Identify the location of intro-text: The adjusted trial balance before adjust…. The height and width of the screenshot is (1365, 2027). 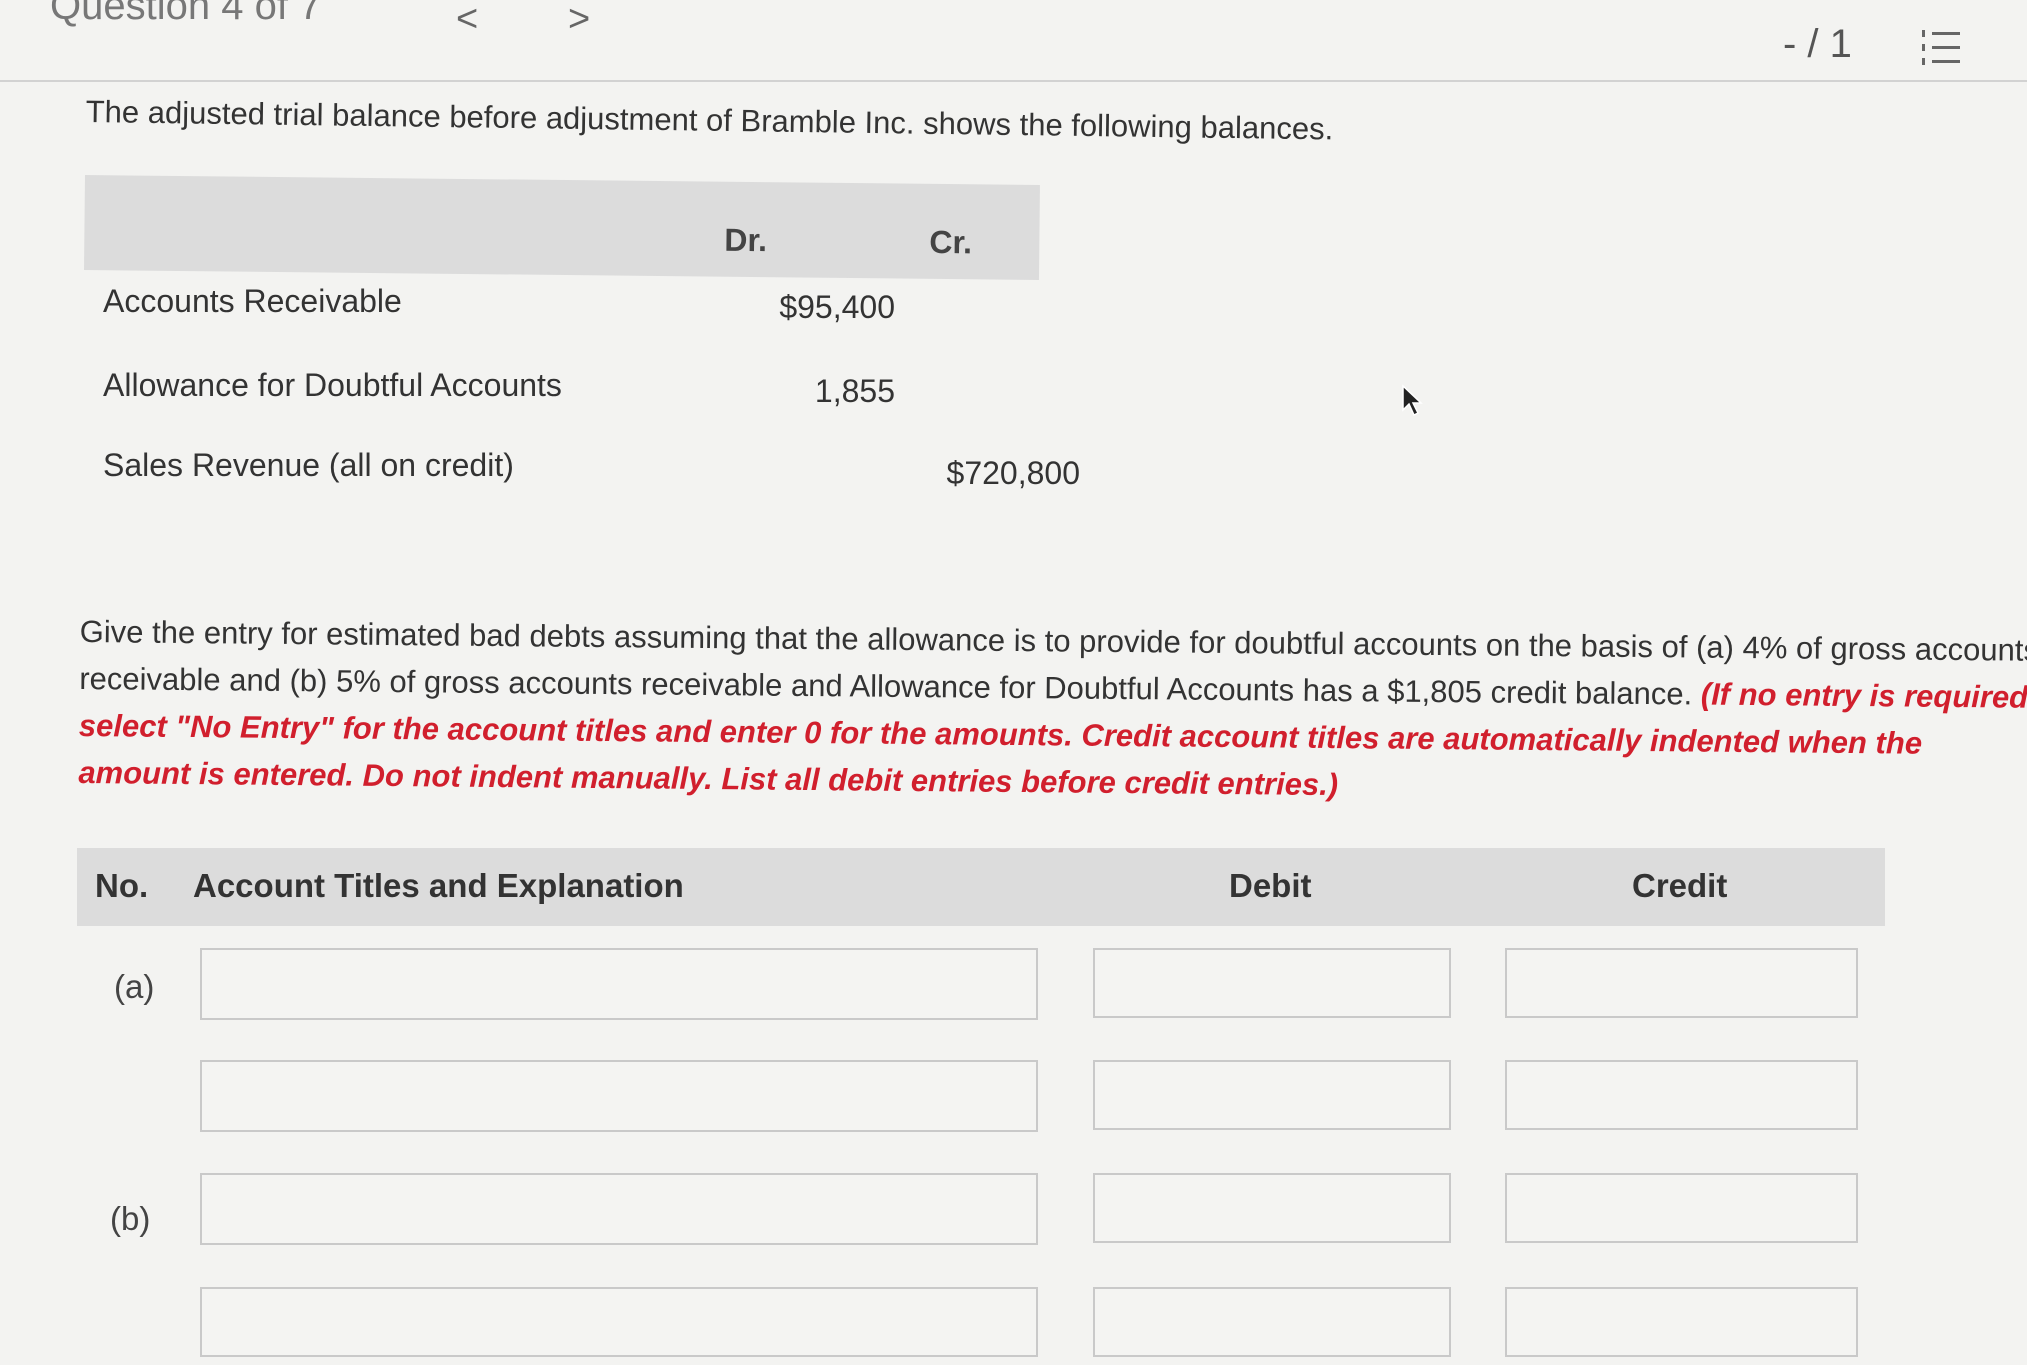
(709, 120).